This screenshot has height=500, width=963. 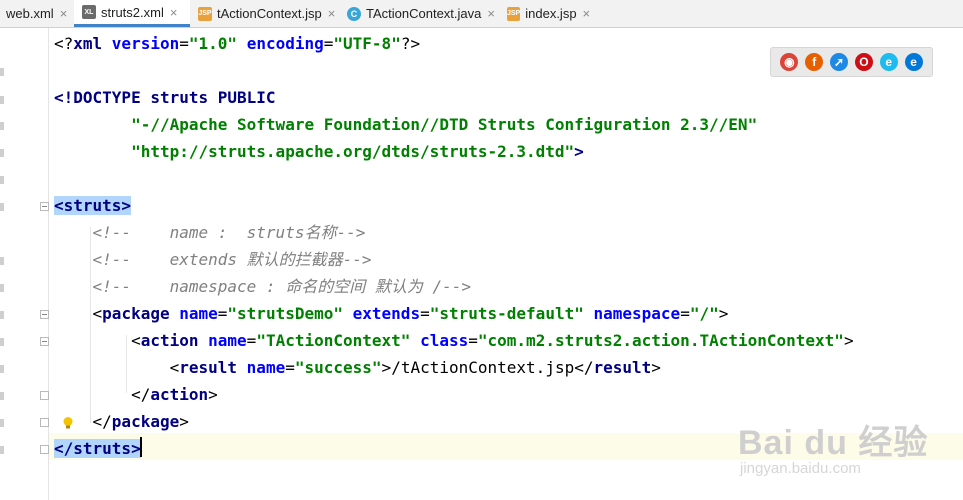 I want to click on code-token: "strutsDemo", so click(x=285, y=313).